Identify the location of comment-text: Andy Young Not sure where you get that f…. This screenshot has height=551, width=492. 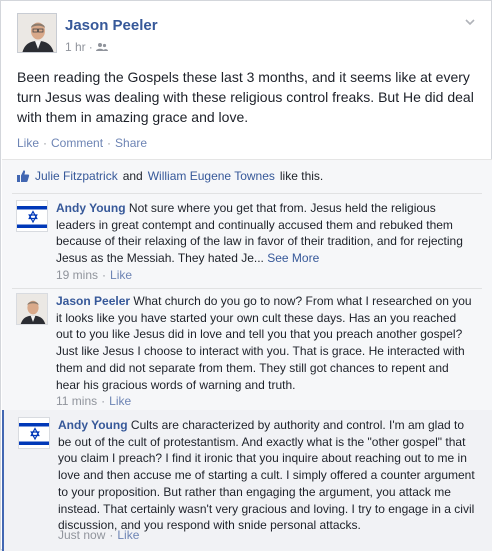
(266, 233).